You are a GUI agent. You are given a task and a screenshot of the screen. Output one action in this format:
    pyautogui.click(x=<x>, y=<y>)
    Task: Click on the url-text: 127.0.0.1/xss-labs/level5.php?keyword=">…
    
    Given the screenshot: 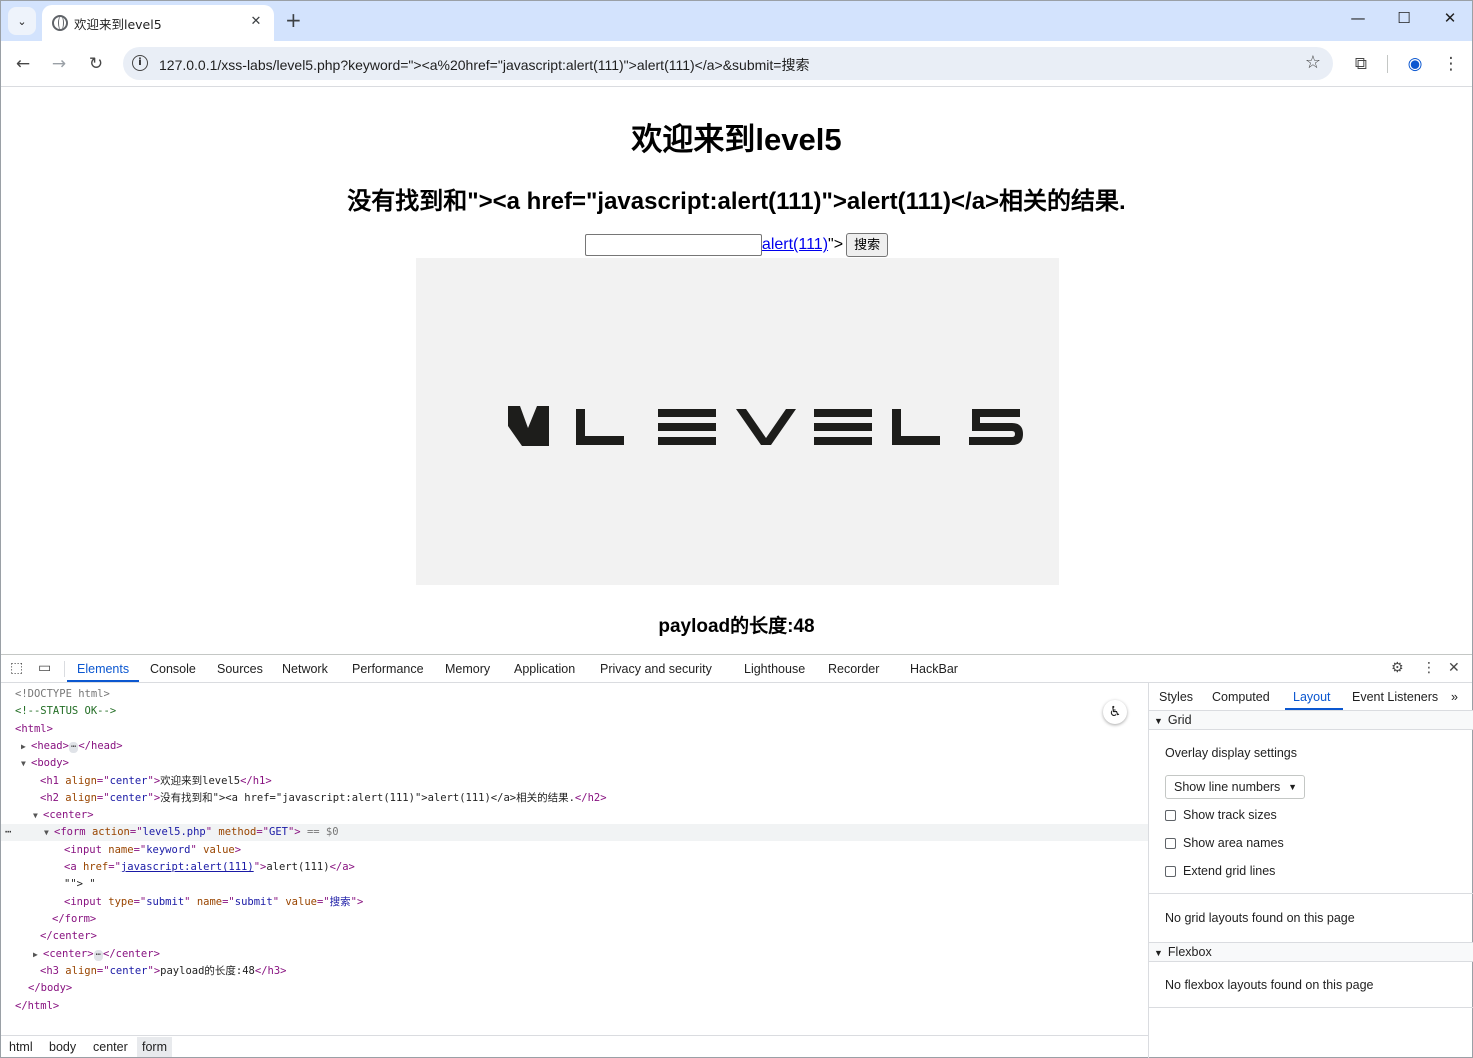 What is the action you would take?
    pyautogui.click(x=484, y=65)
    